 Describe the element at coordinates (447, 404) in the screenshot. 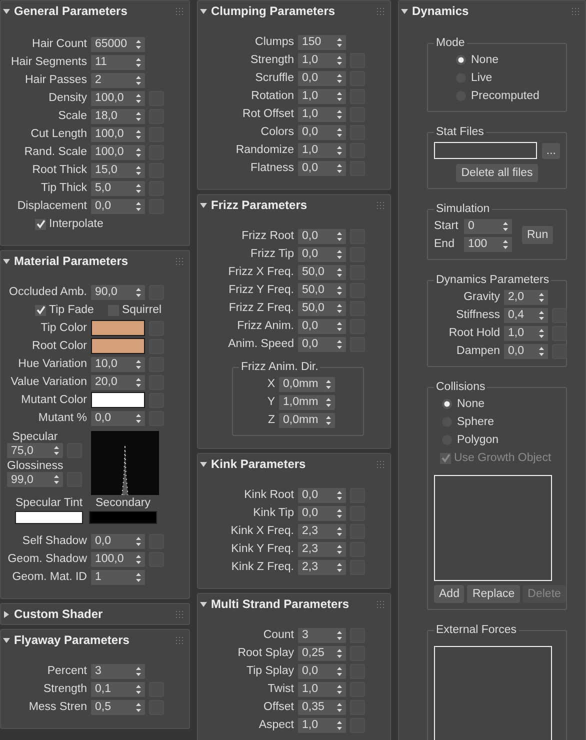

I see `radio-button` at that location.